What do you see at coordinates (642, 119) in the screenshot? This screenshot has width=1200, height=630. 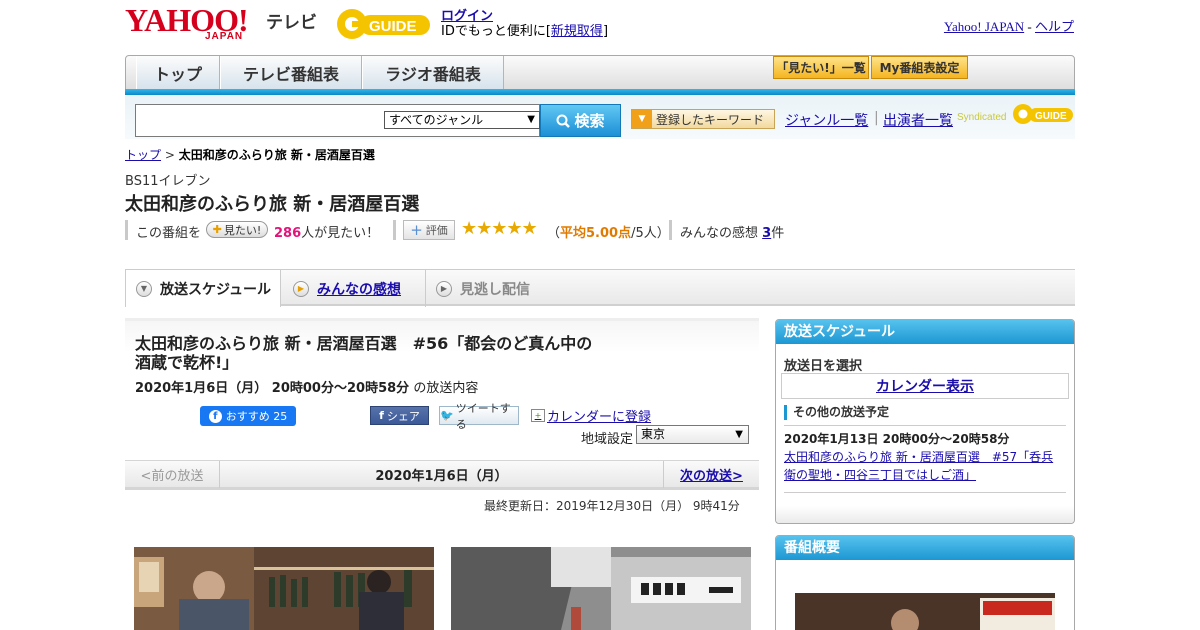 I see `dropdown-triangle-icon: ▼` at bounding box center [642, 119].